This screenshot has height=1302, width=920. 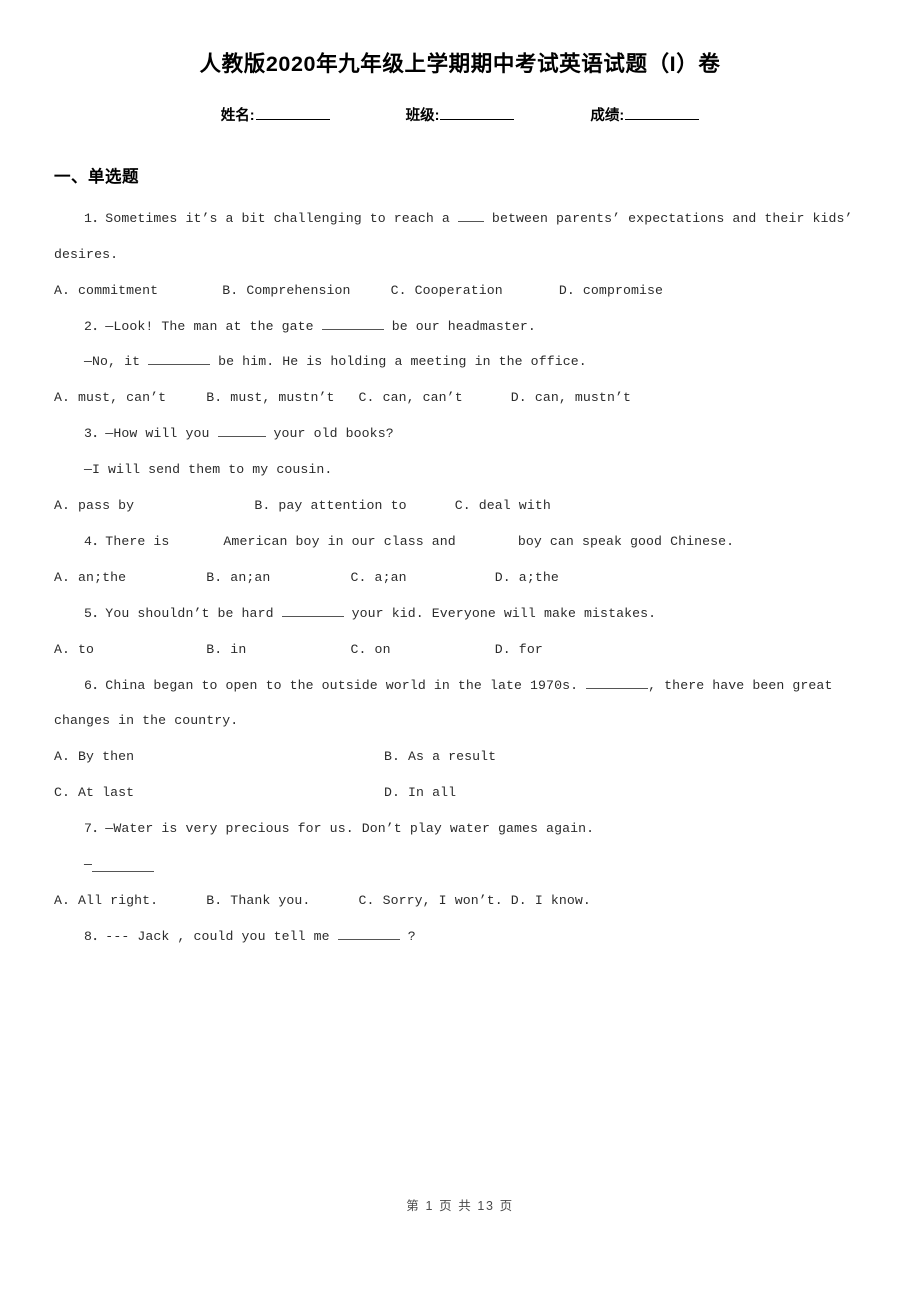 What do you see at coordinates (625, 757) in the screenshot?
I see `question-6-option-b: B. As a result` at bounding box center [625, 757].